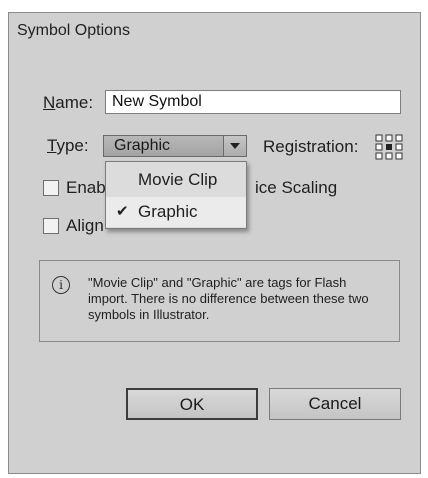  Describe the element at coordinates (68, 102) in the screenshot. I see `name-label: Name:` at that location.